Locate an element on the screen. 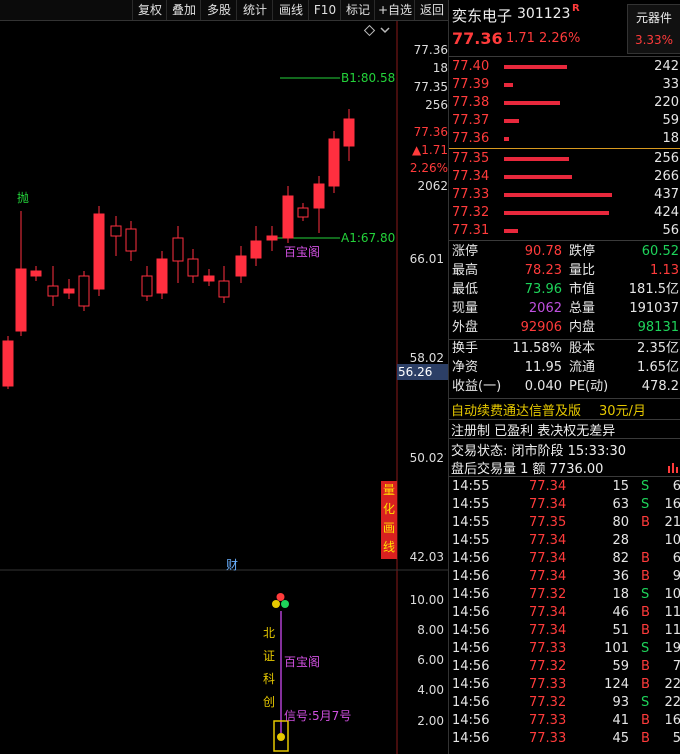 This screenshot has height=754, width=680. tick-price: 77.33 is located at coordinates (548, 648).